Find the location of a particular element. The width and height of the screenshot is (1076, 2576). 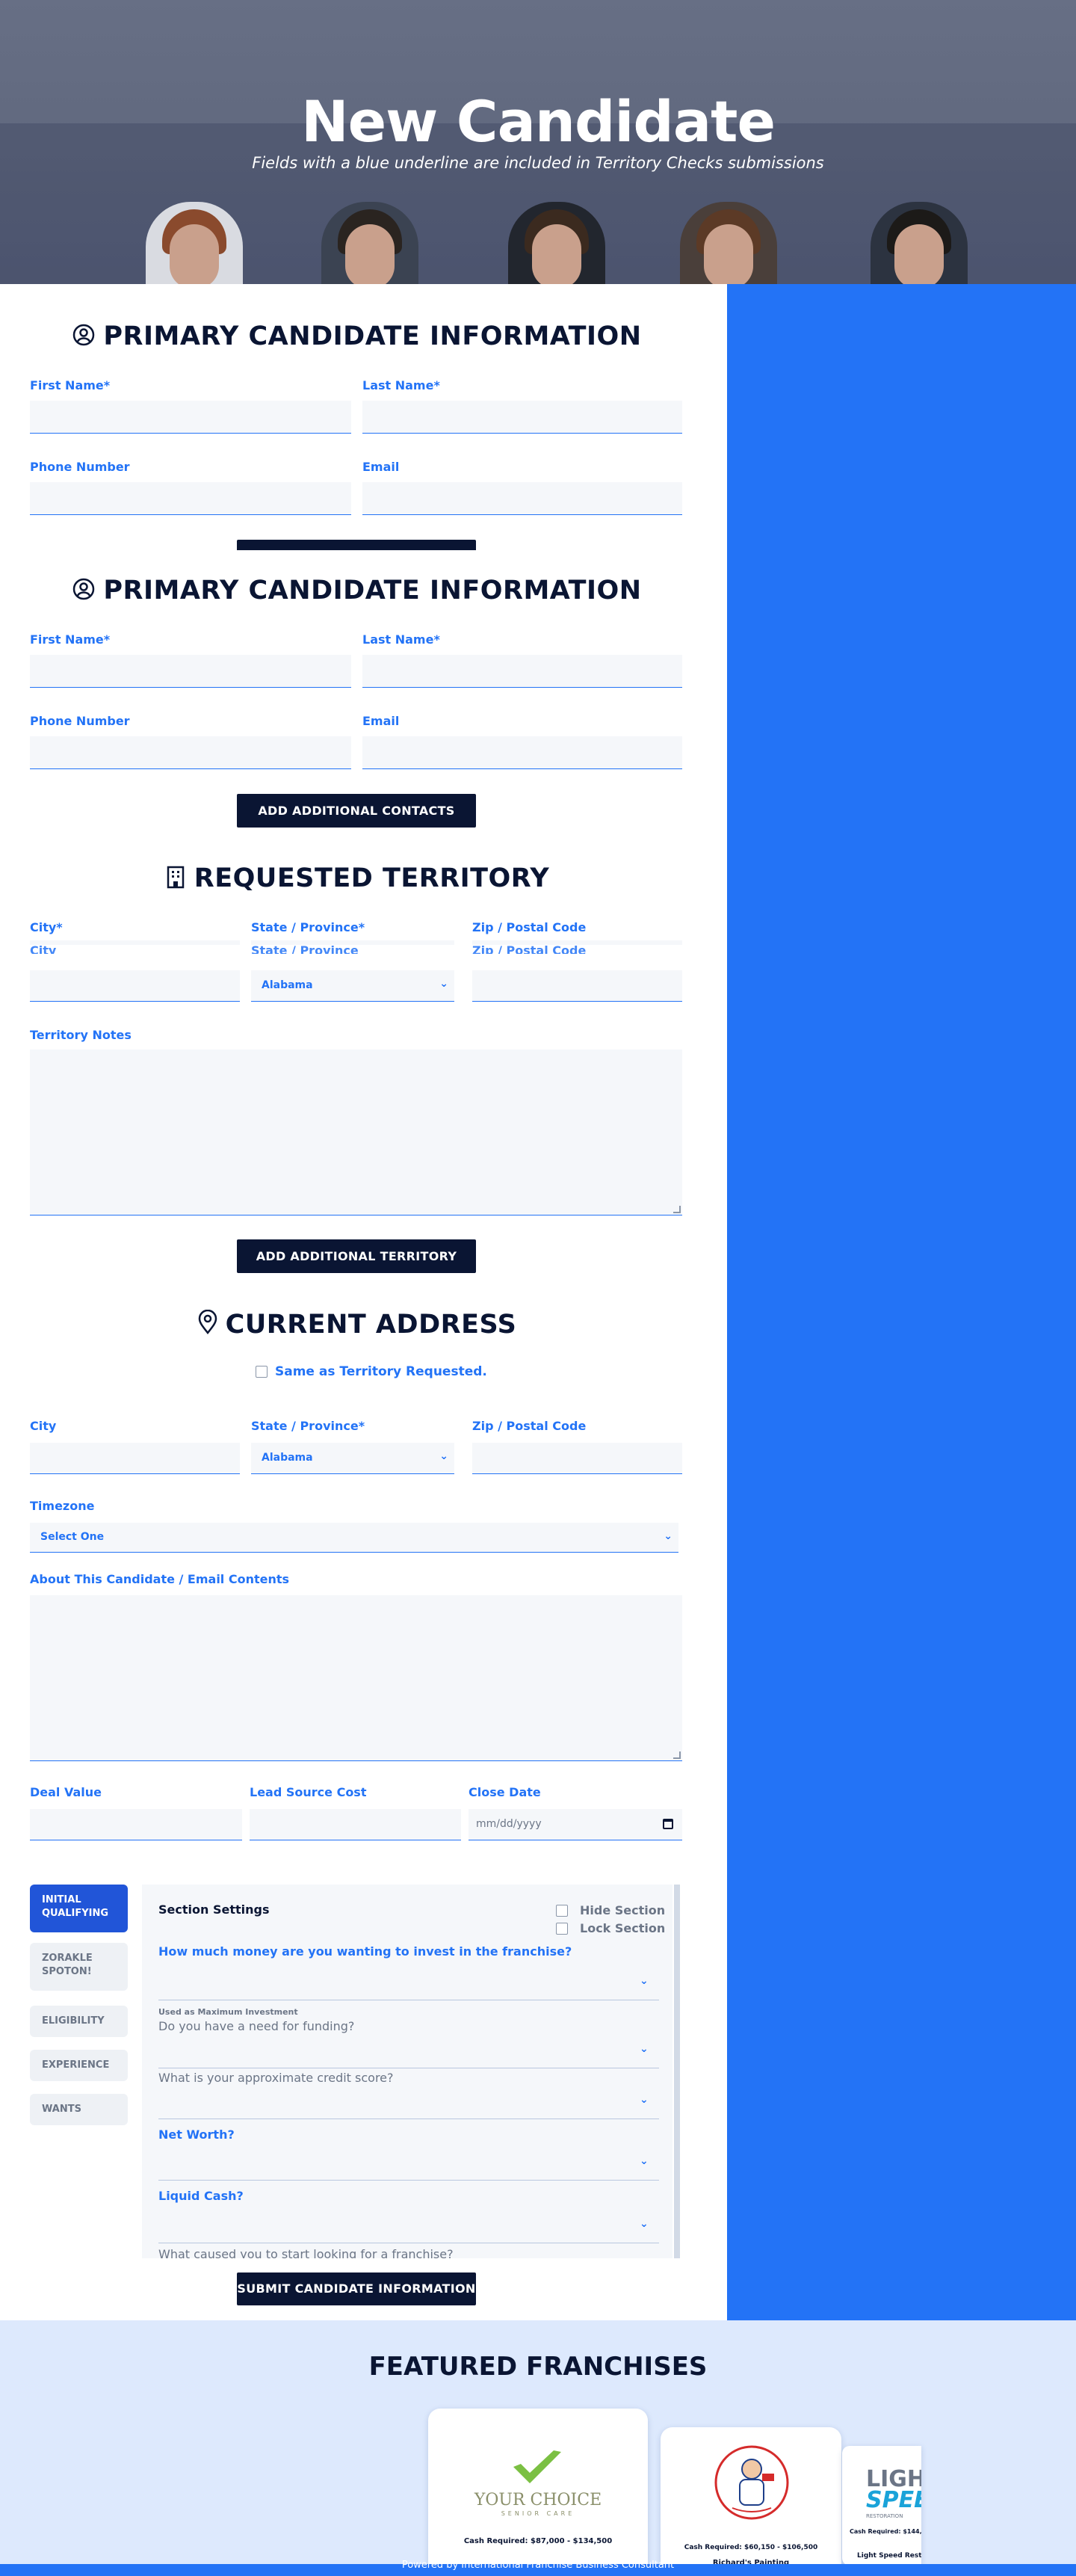

painting-hero-logo-icon is located at coordinates (751, 2482).